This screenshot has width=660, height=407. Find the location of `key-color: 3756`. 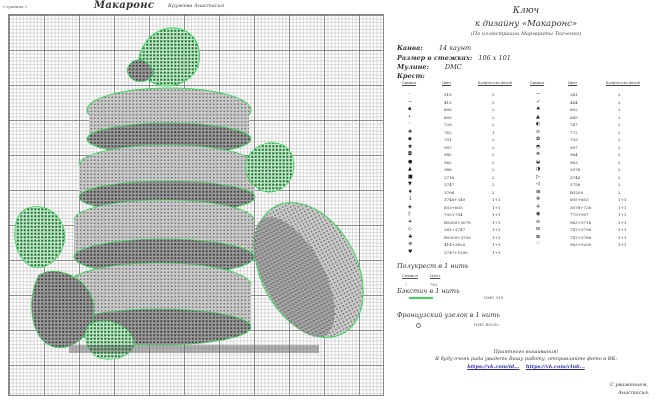

key-color: 3756 is located at coordinates (575, 184).